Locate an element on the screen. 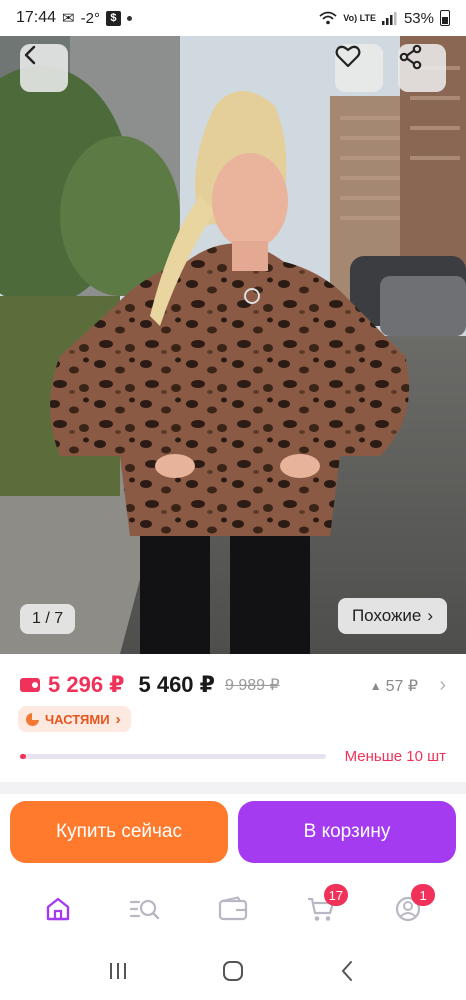  section-divider is located at coordinates (233, 788).